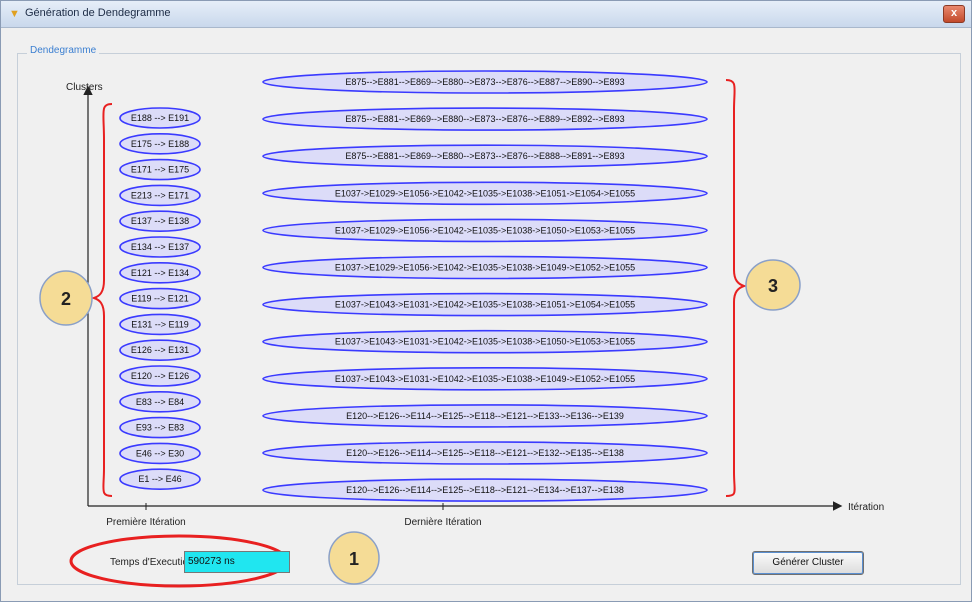 The height and width of the screenshot is (602, 972). Describe the element at coordinates (145, 522) in the screenshot. I see `x-tick-first-label: Première Itération` at that location.